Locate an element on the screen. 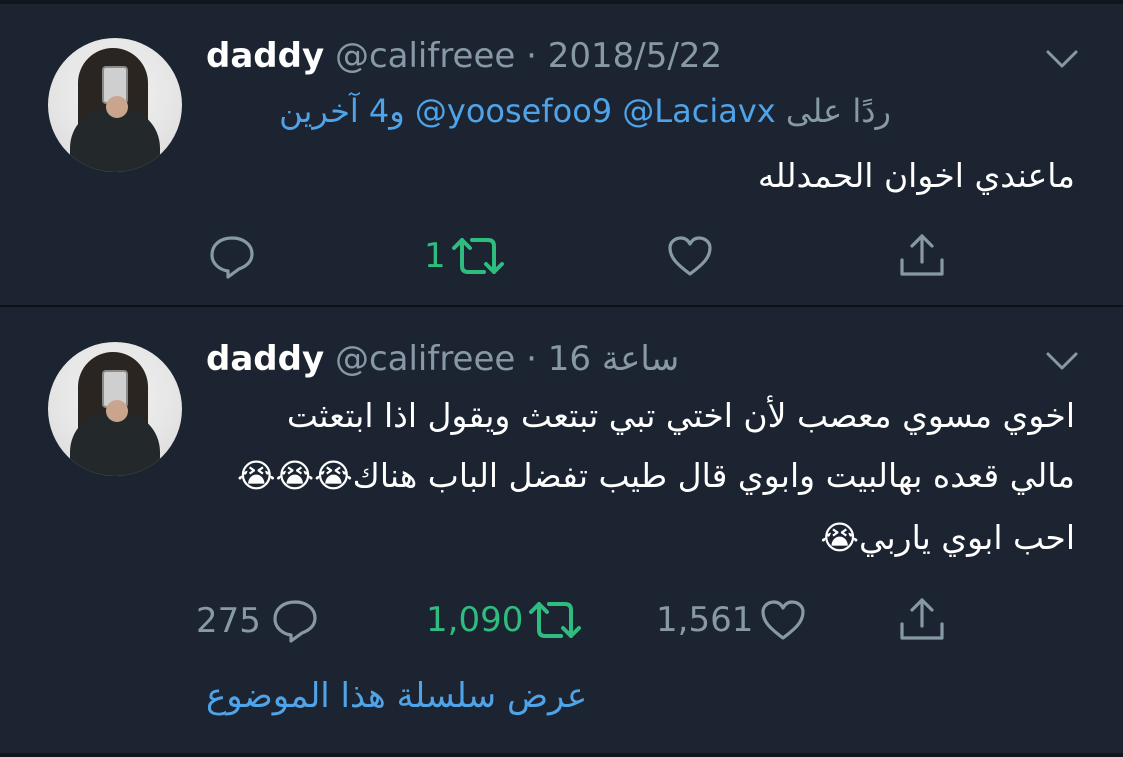 Image resolution: width=1123 pixels, height=757 pixels. retweet-button: 1 is located at coordinates (465, 256).